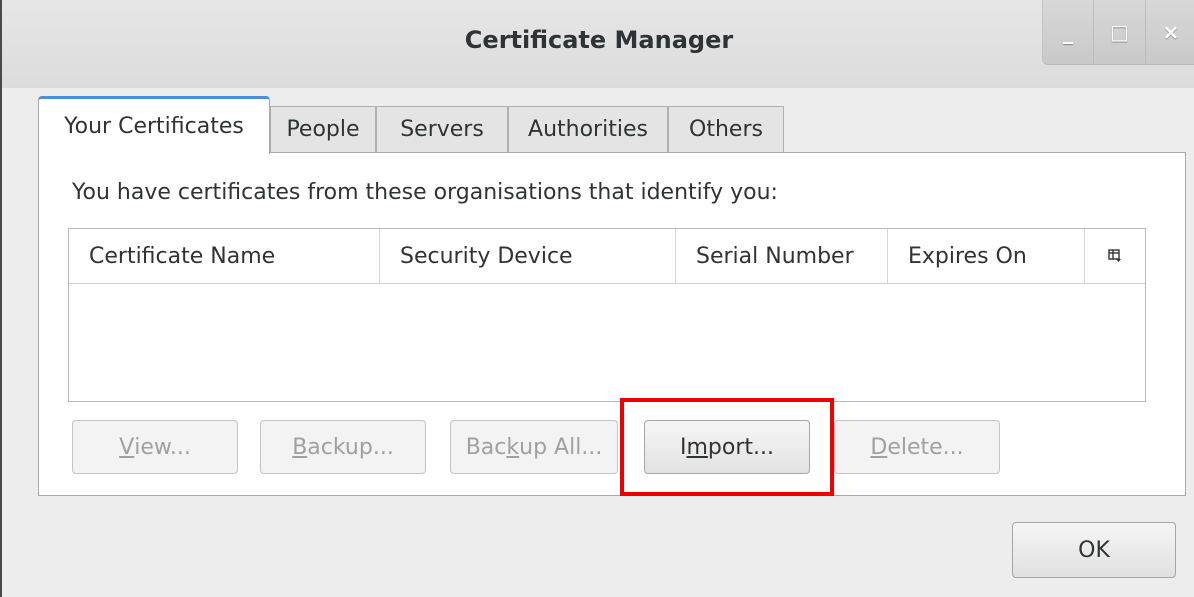 This screenshot has width=1194, height=597. I want to click on minimize-icon: _, so click(1068, 32).